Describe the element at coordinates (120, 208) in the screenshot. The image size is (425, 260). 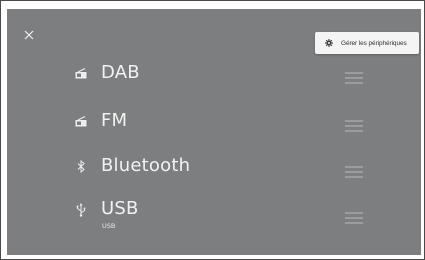
I see `source-name-usb: USB` at that location.